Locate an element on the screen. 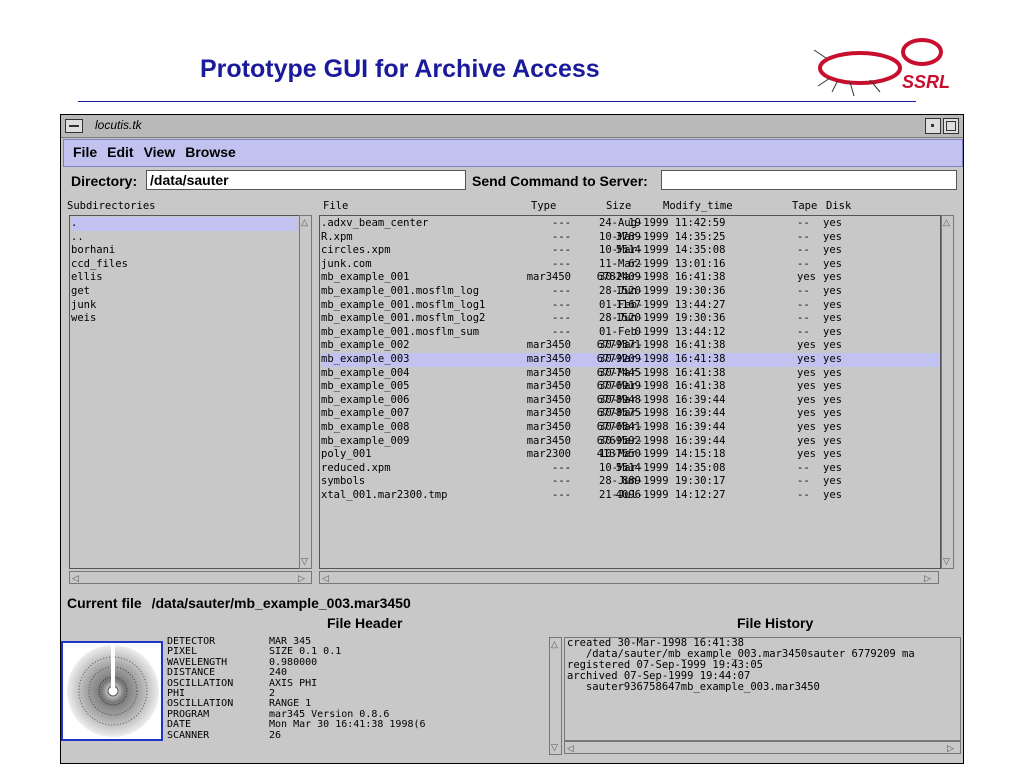  file-cell-modify-time: 24-Aug-1999 11:42:59 is located at coordinates (662, 223).